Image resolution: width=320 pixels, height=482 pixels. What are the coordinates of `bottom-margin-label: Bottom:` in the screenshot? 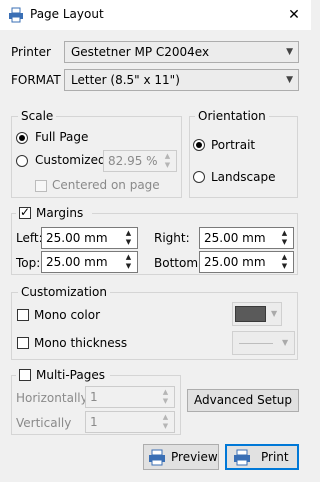 It's located at (178, 263).